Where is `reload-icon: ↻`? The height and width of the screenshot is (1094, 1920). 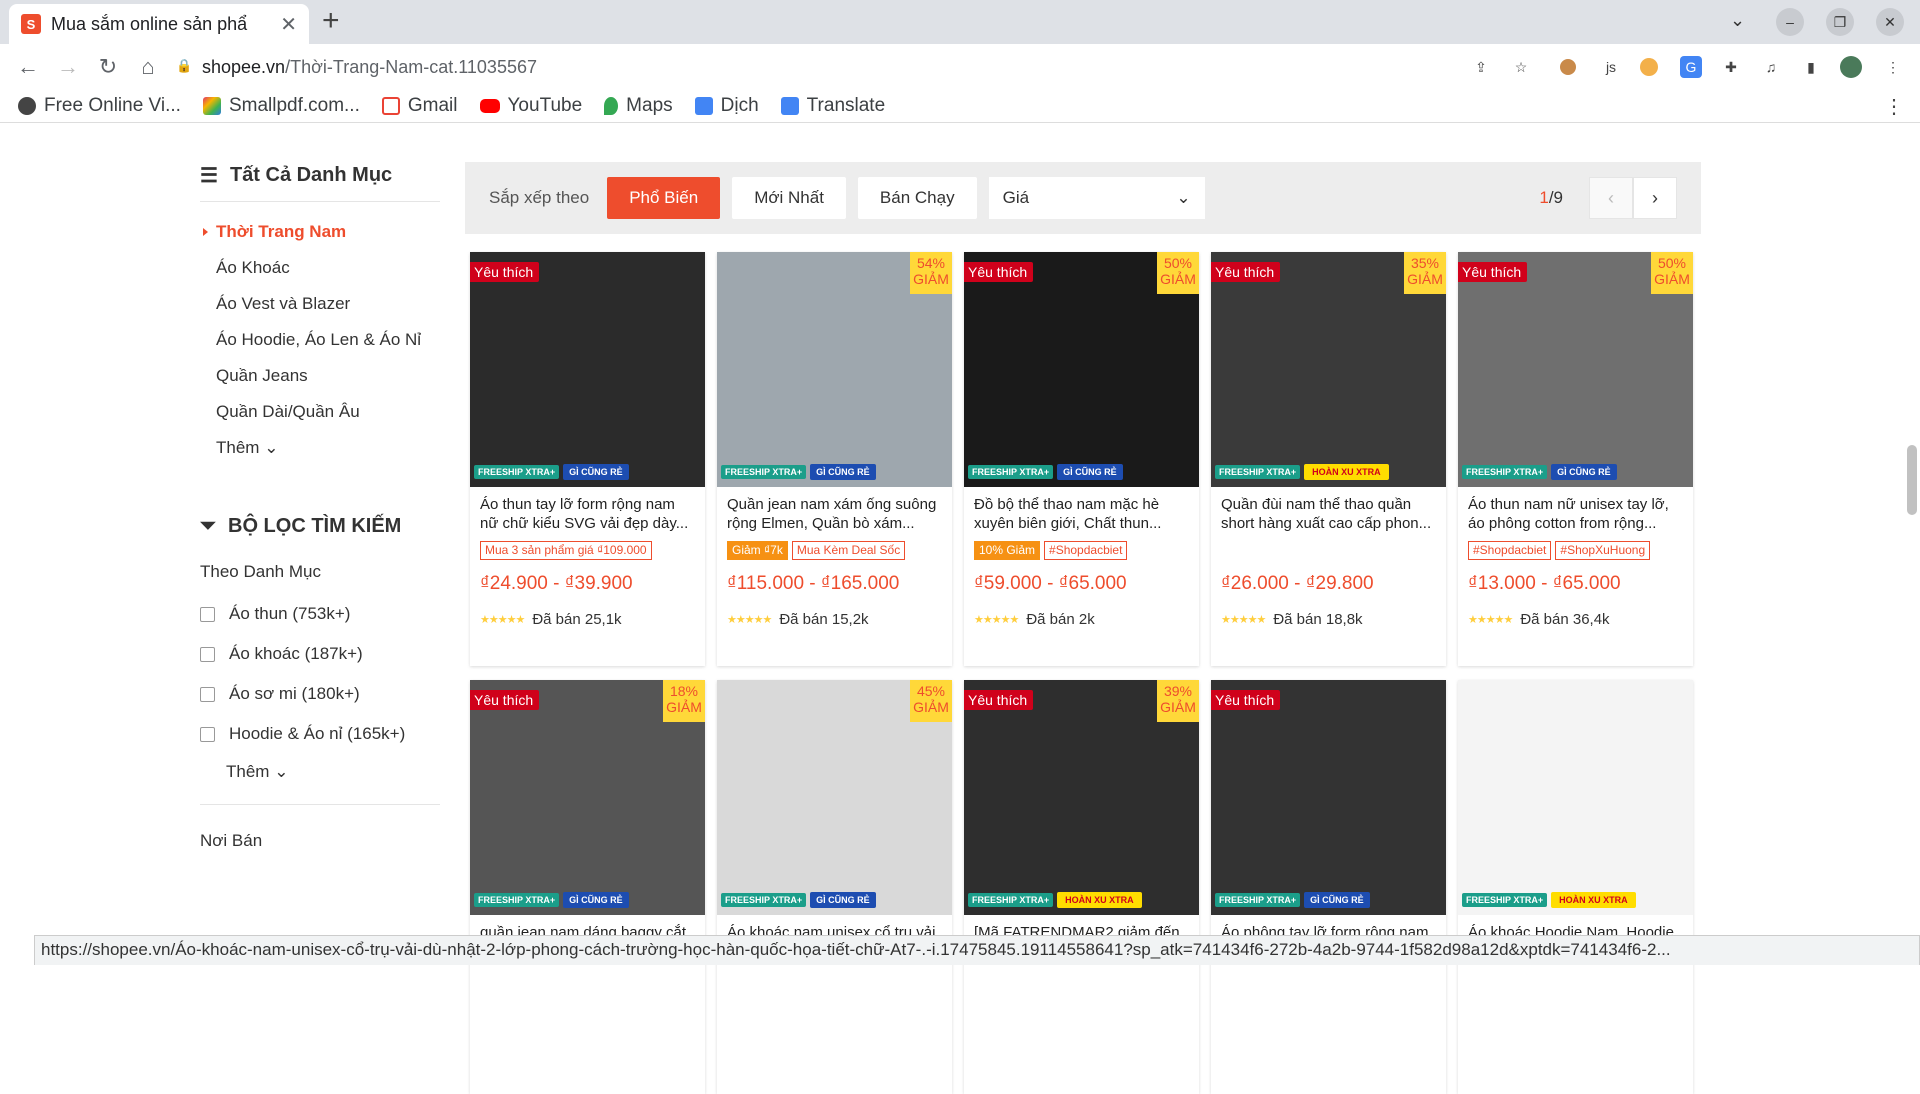
reload-icon: ↻ is located at coordinates (108, 67).